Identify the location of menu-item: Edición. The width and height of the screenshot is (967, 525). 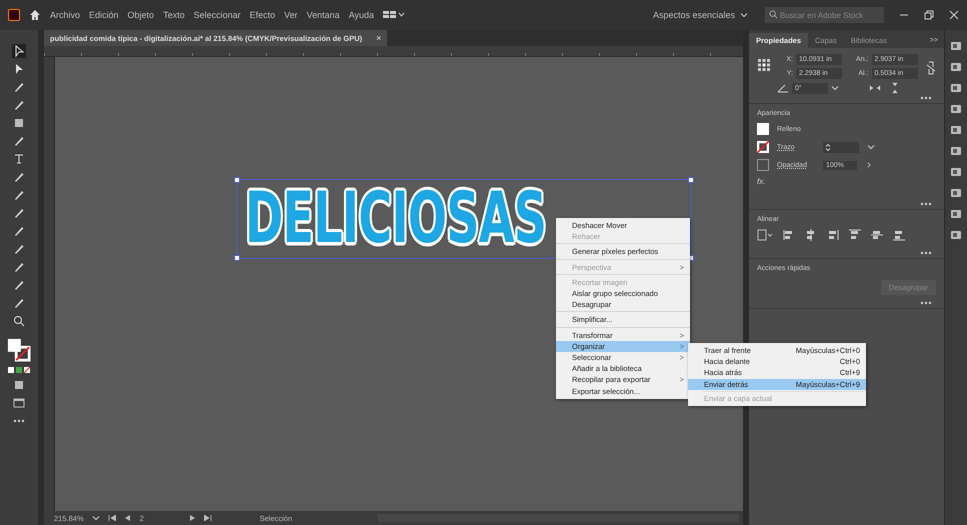
(104, 15).